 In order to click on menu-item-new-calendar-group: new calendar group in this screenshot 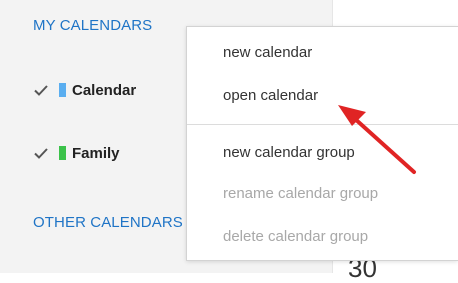, I will do `click(289, 152)`.